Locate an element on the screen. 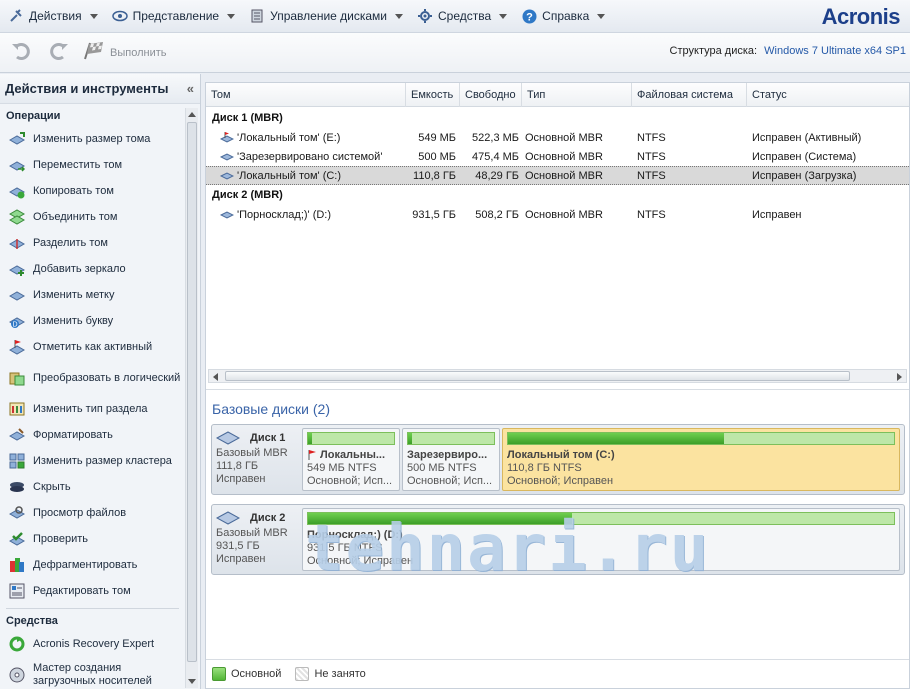  operations-section-title: Операции is located at coordinates (33, 116).